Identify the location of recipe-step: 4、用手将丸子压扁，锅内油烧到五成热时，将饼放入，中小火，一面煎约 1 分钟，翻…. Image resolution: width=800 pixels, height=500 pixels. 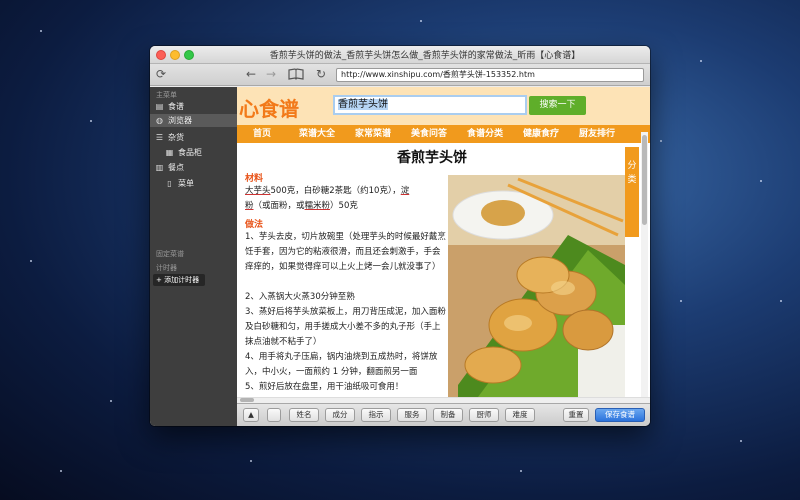
(341, 364).